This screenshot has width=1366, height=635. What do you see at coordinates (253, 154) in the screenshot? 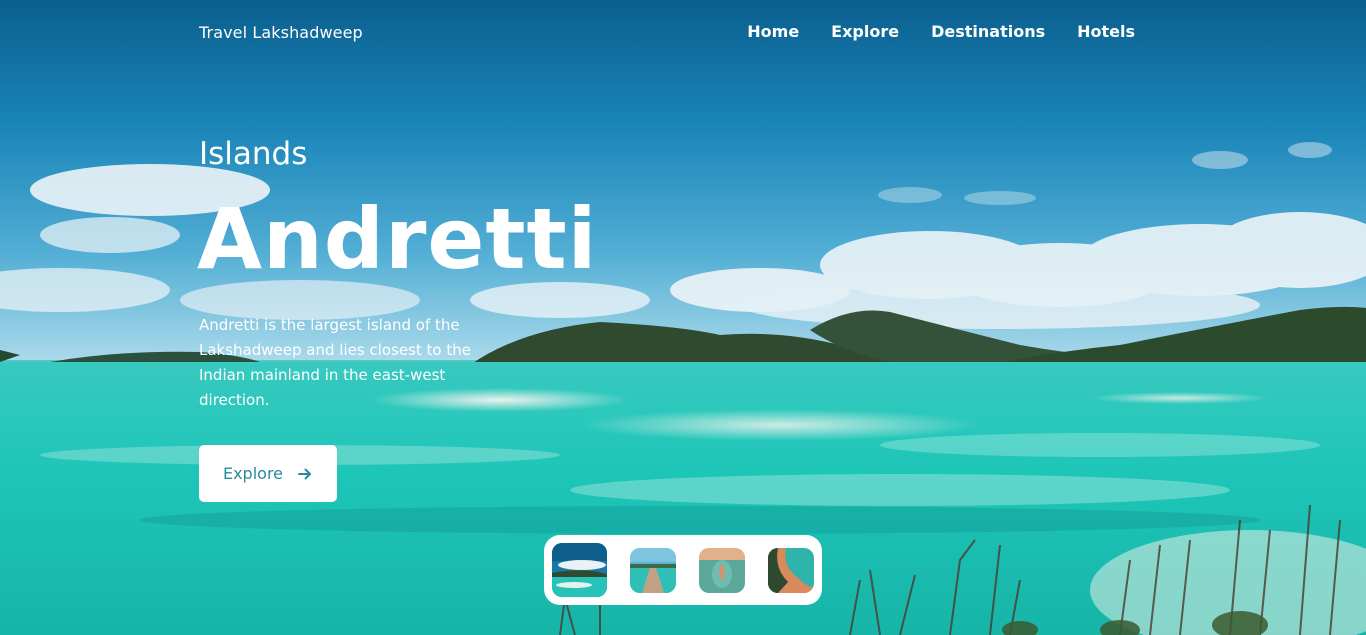
I see `hero-subtitle: Islands` at bounding box center [253, 154].